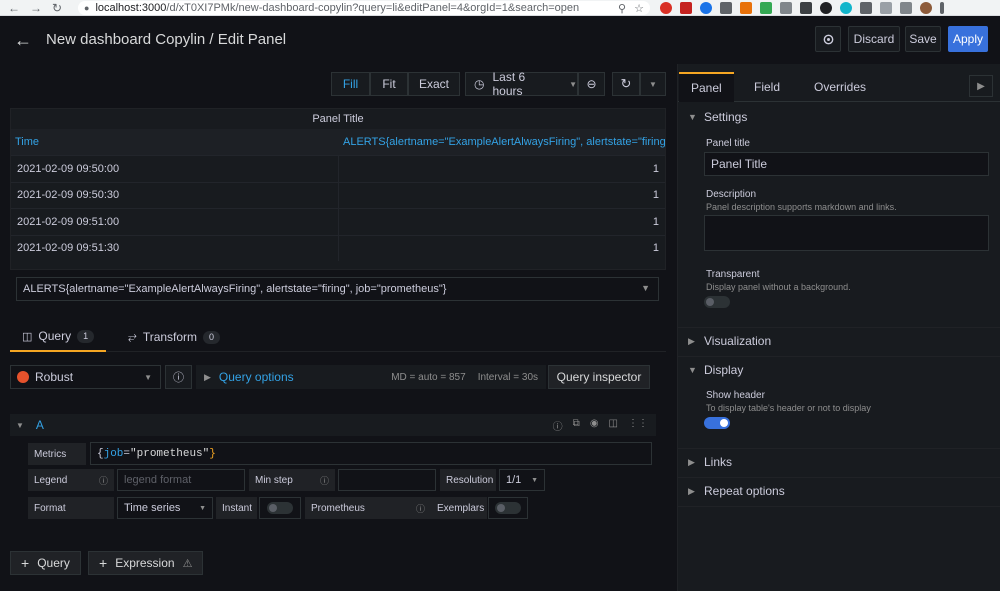 This screenshot has height=591, width=1000. Describe the element at coordinates (522, 480) in the screenshot. I see `resolution-select: 1/1 ▼` at that location.